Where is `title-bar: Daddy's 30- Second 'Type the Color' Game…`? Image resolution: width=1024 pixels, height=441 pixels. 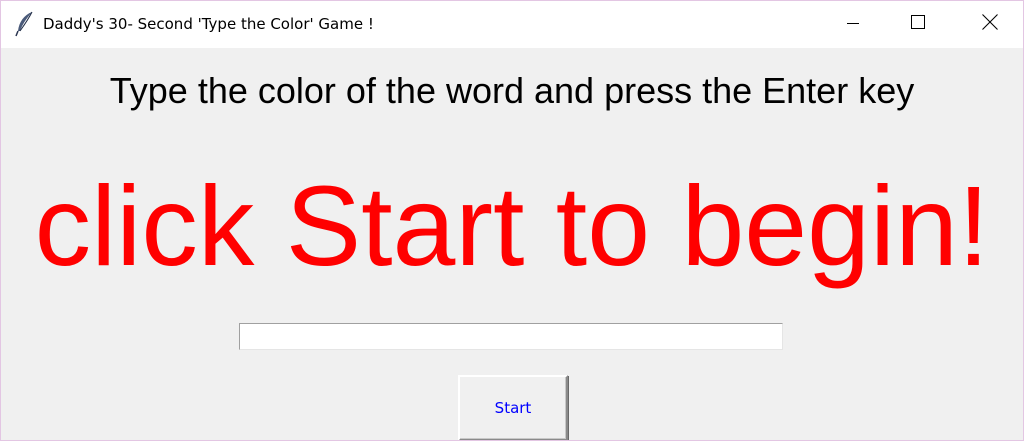
title-bar: Daddy's 30- Second 'Type the Color' Game… is located at coordinates (512, 24).